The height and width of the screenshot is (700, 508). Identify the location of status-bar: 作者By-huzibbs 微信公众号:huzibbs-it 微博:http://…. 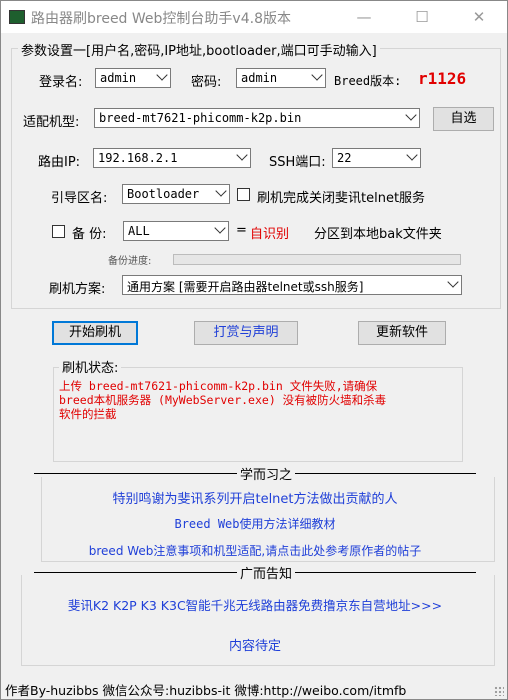
(254, 687).